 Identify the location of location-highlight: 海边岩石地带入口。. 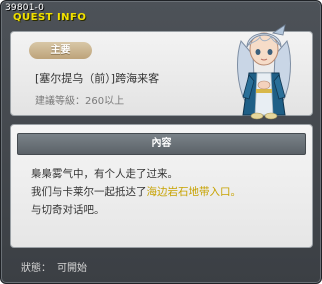
(194, 192).